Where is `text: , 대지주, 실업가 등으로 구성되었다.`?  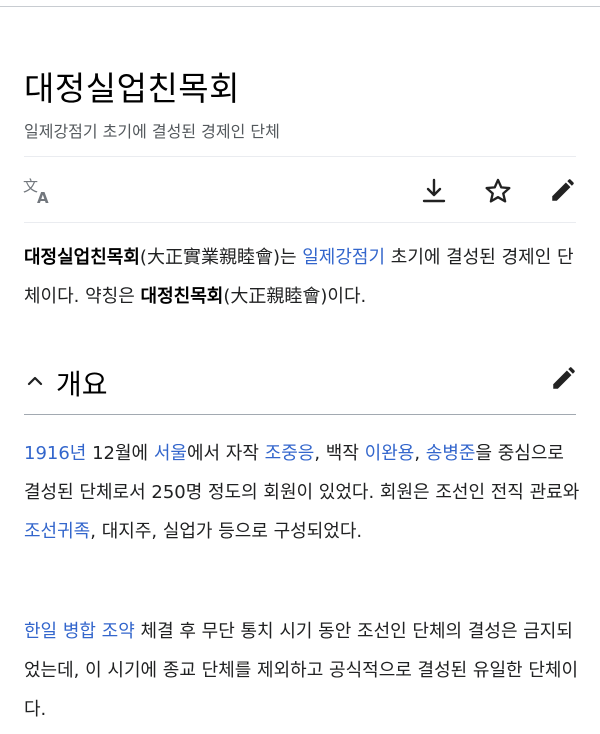
text: , 대지주, 실업가 등으로 구성되었다. is located at coordinates (226, 531).